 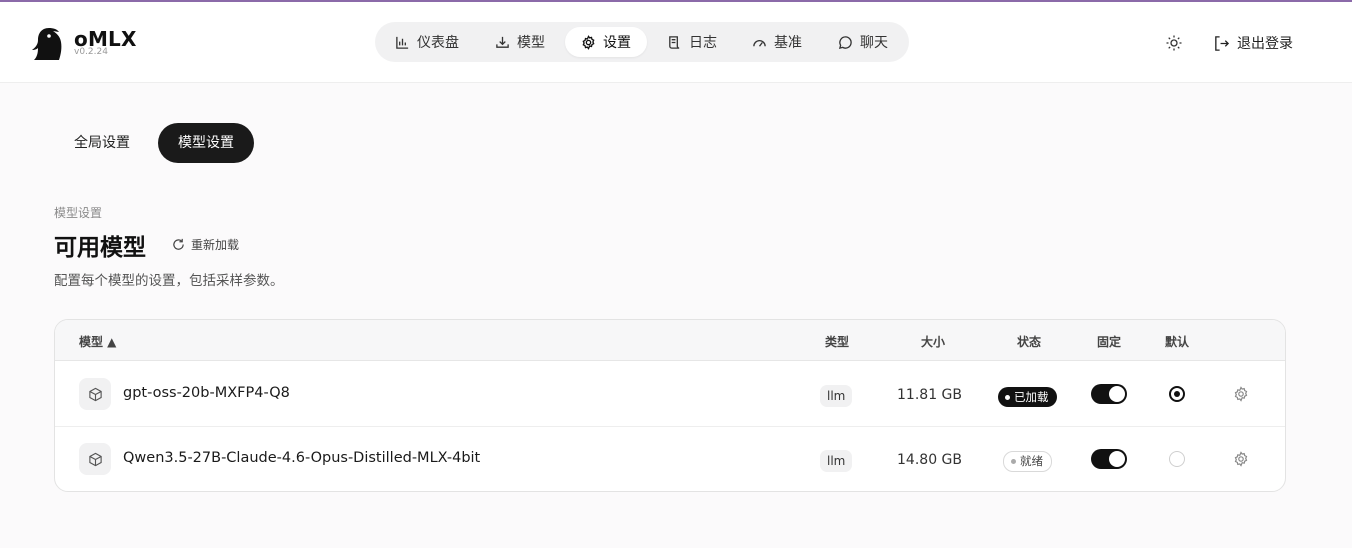 What do you see at coordinates (1031, 461) in the screenshot?
I see `status-label: 就绪` at bounding box center [1031, 461].